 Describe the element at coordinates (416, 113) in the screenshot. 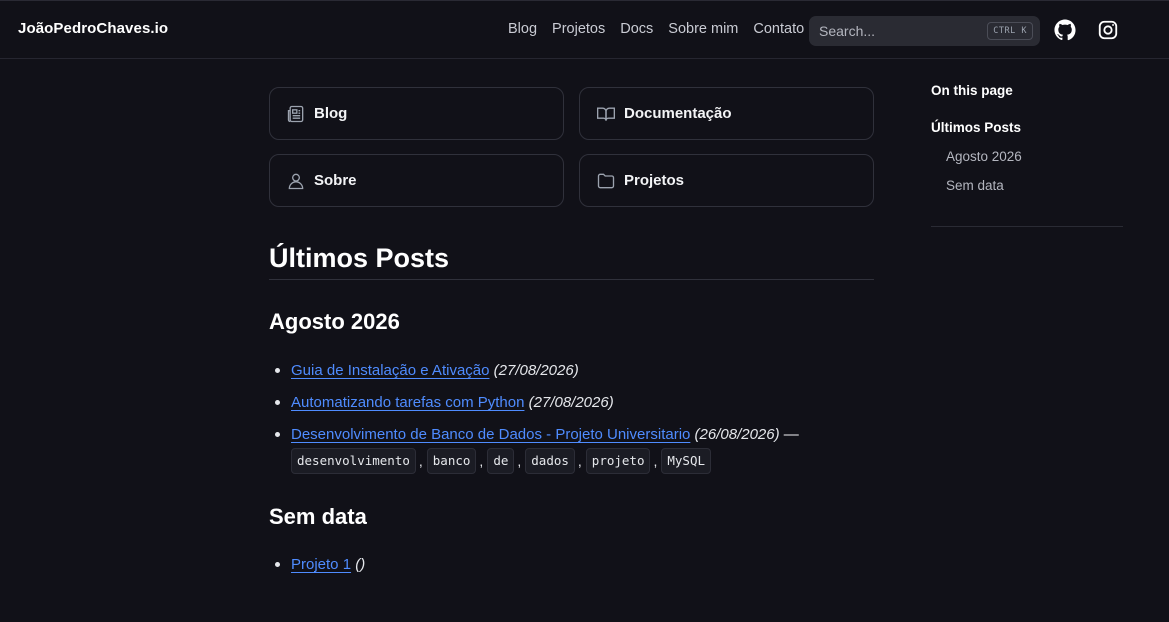

I see `card-blog: Blog` at that location.